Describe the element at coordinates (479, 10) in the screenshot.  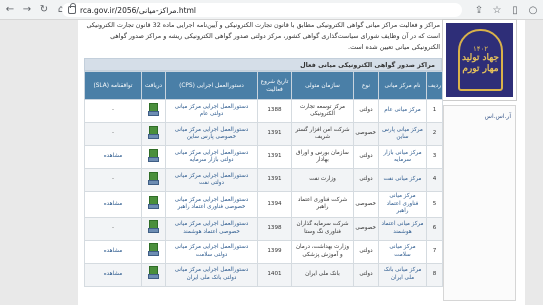
I see `share-icon: ⇪` at that location.